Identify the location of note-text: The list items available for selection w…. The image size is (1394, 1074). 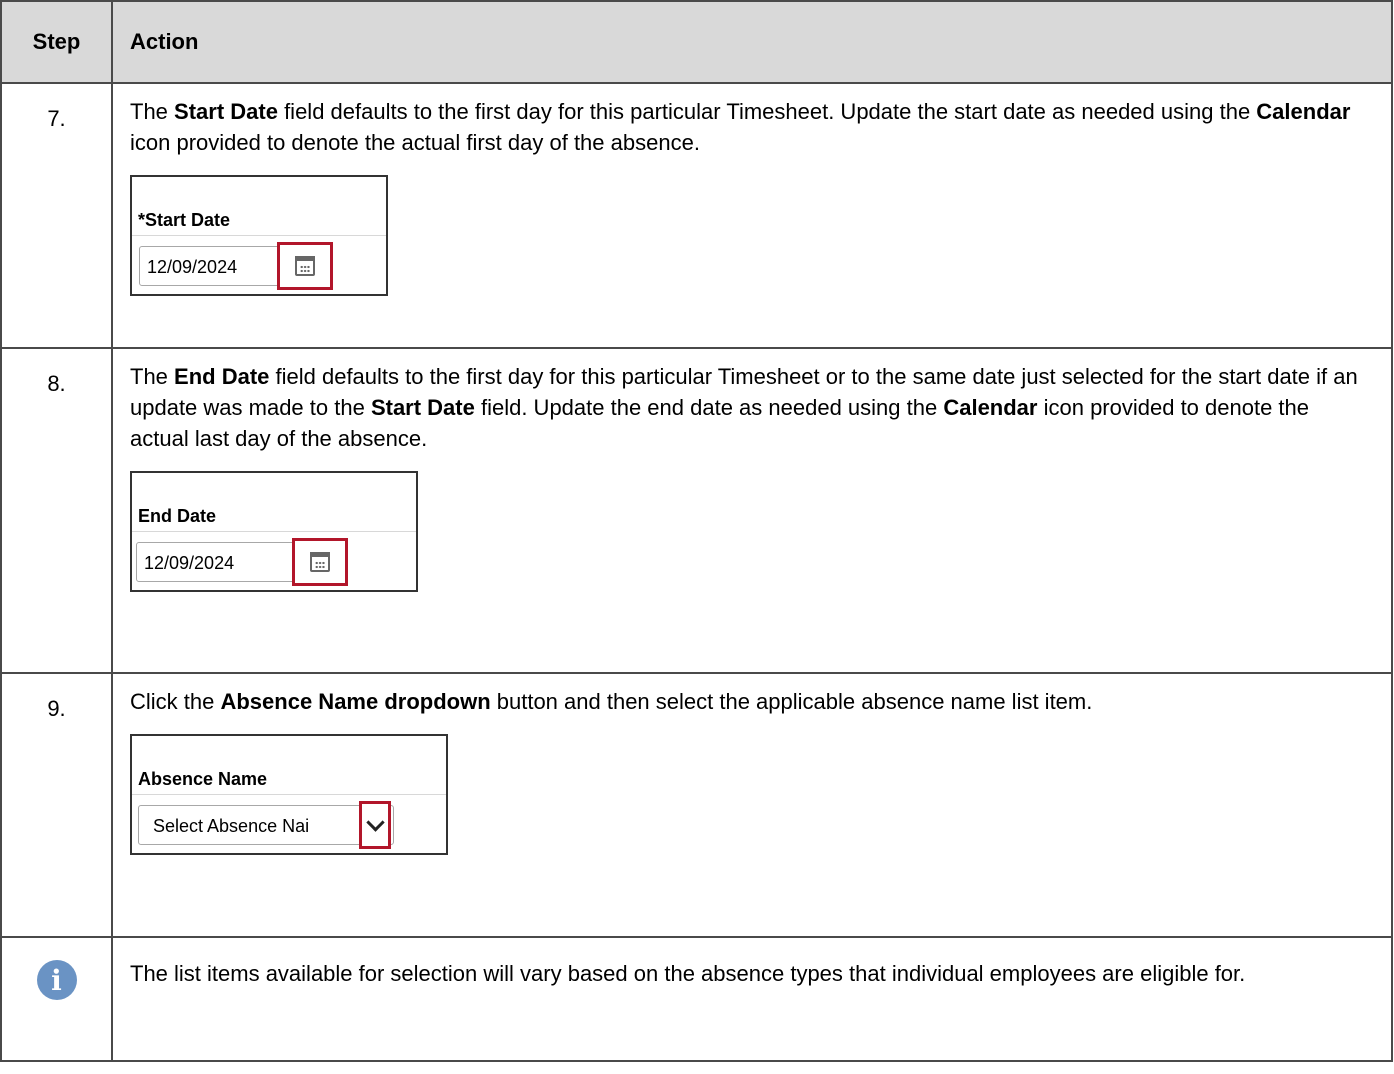
(688, 973).